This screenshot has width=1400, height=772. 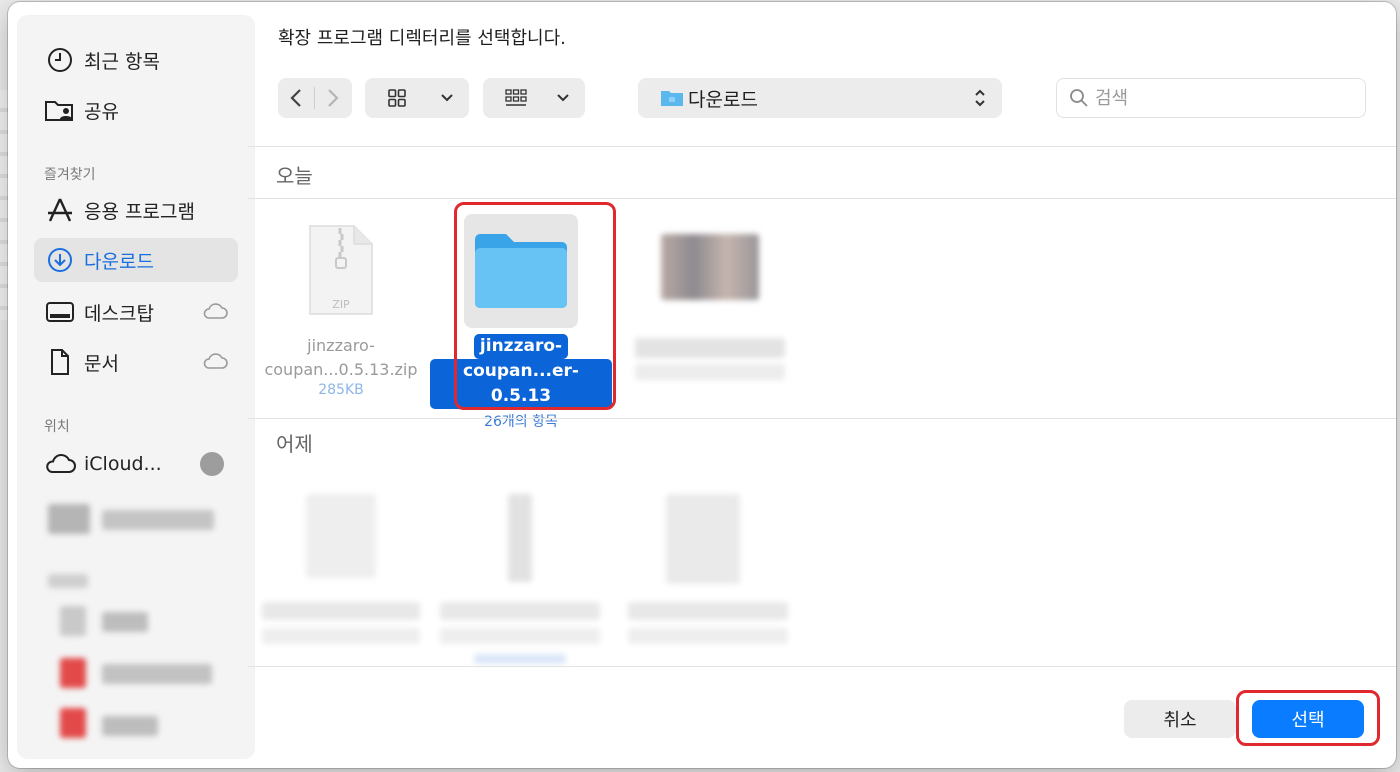 I want to click on dialog-title: 확장 프로그램 디렉터리를 선택합니다., so click(x=422, y=38).